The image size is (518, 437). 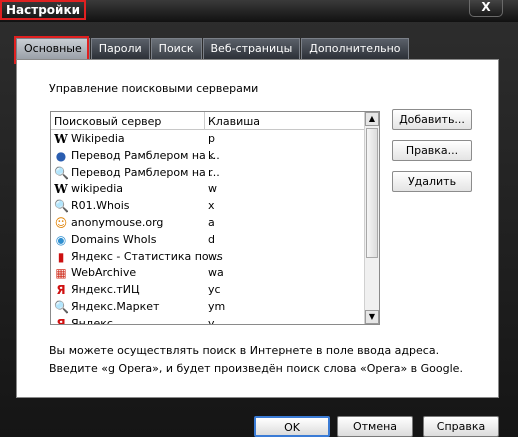 What do you see at coordinates (92, 320) in the screenshot?
I see `server-name: Яндекс` at bounding box center [92, 320].